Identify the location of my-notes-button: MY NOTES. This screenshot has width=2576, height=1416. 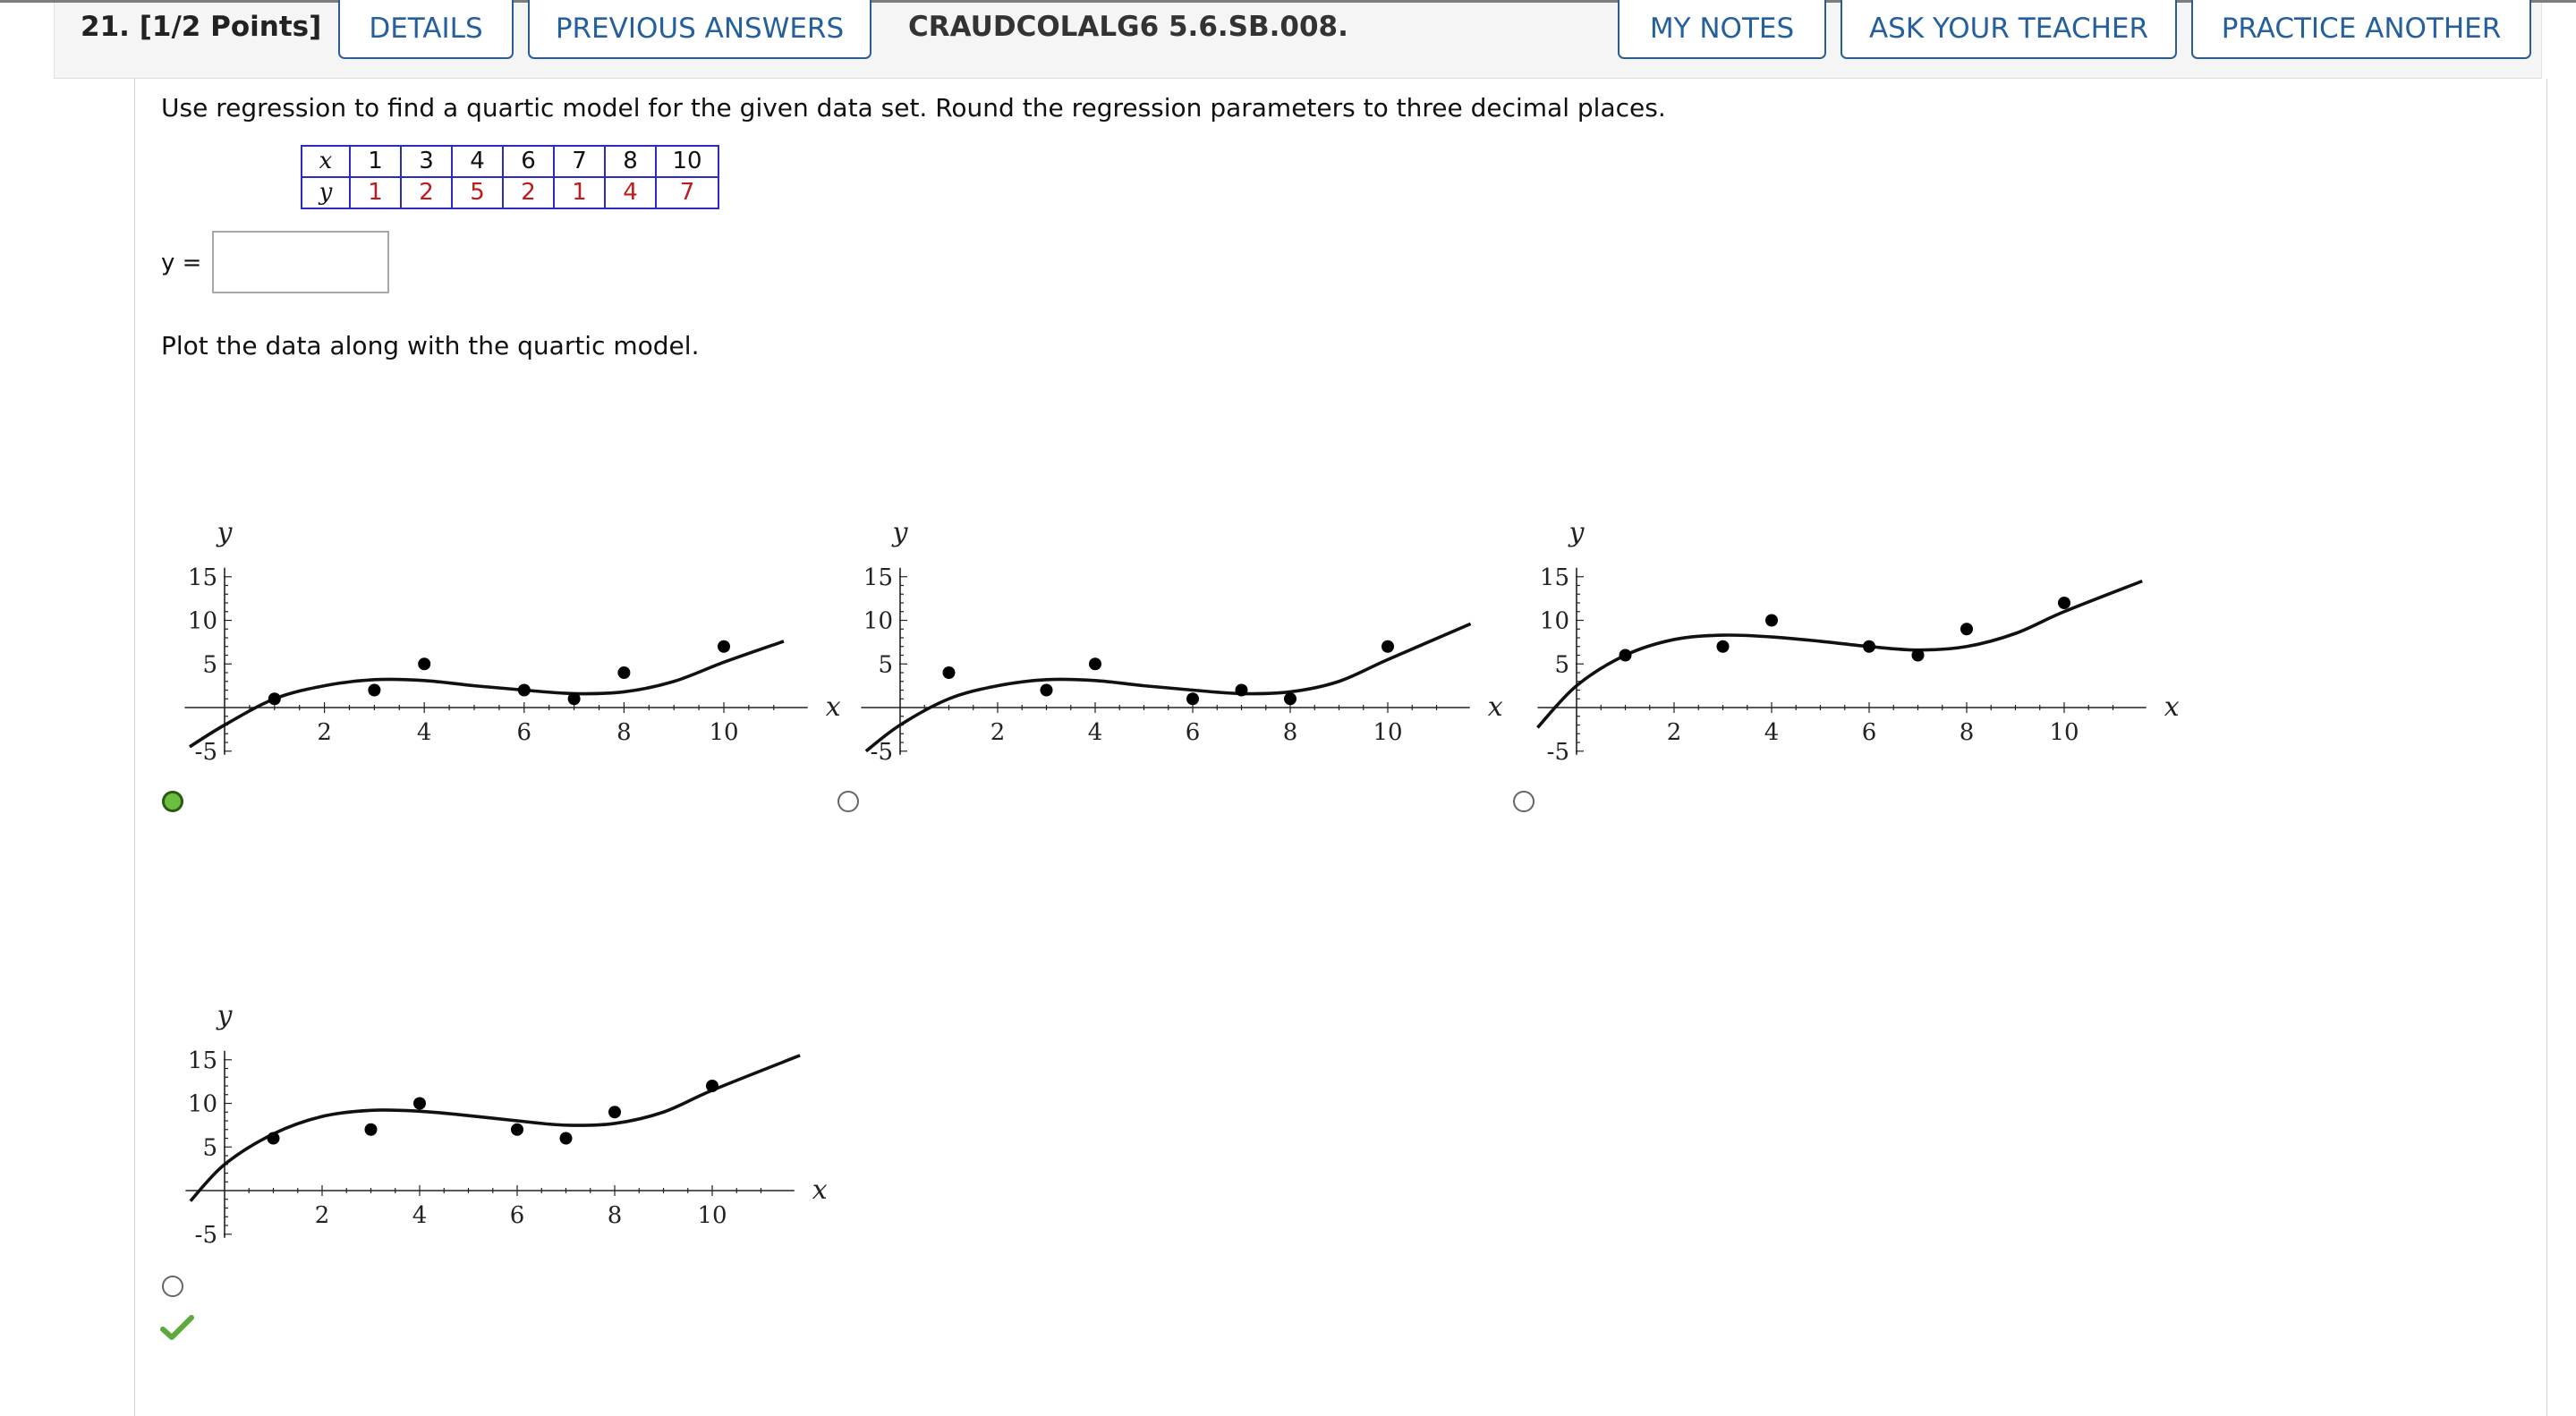
(1722, 30).